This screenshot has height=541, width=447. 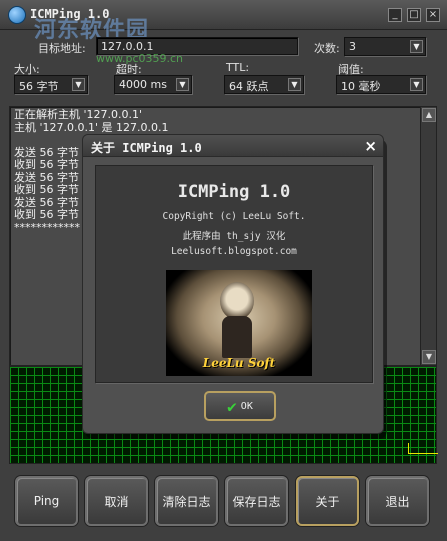 I want to click on log-line: 正在解析主机 '127.0.0.1', so click(x=78, y=114).